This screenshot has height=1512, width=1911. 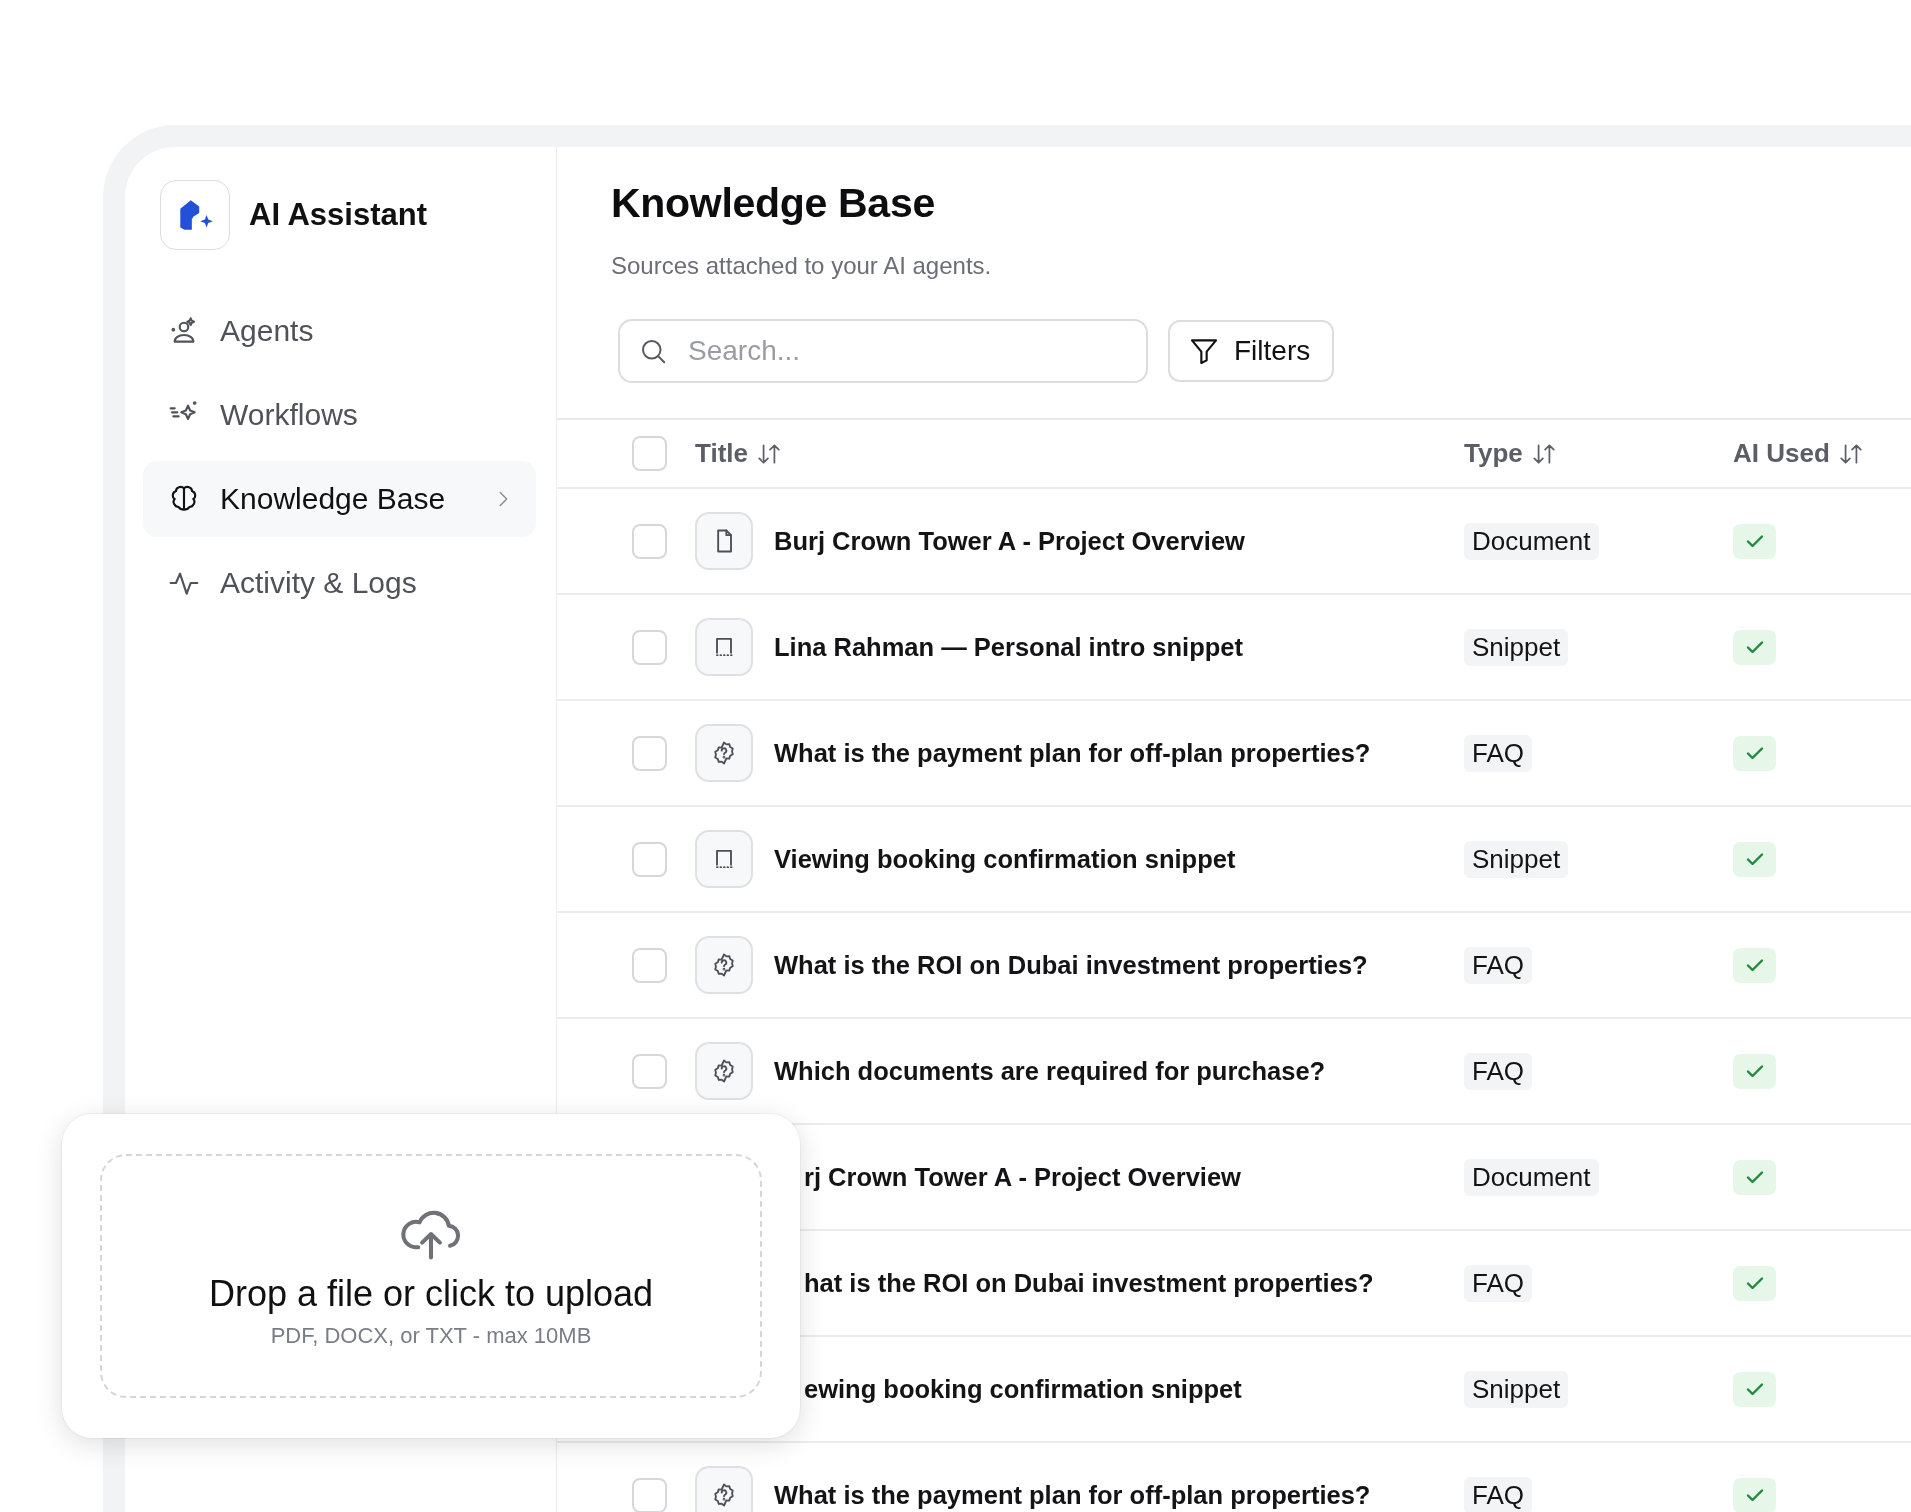 I want to click on page-subtitle: Sources attached to your AI agents., so click(x=802, y=266).